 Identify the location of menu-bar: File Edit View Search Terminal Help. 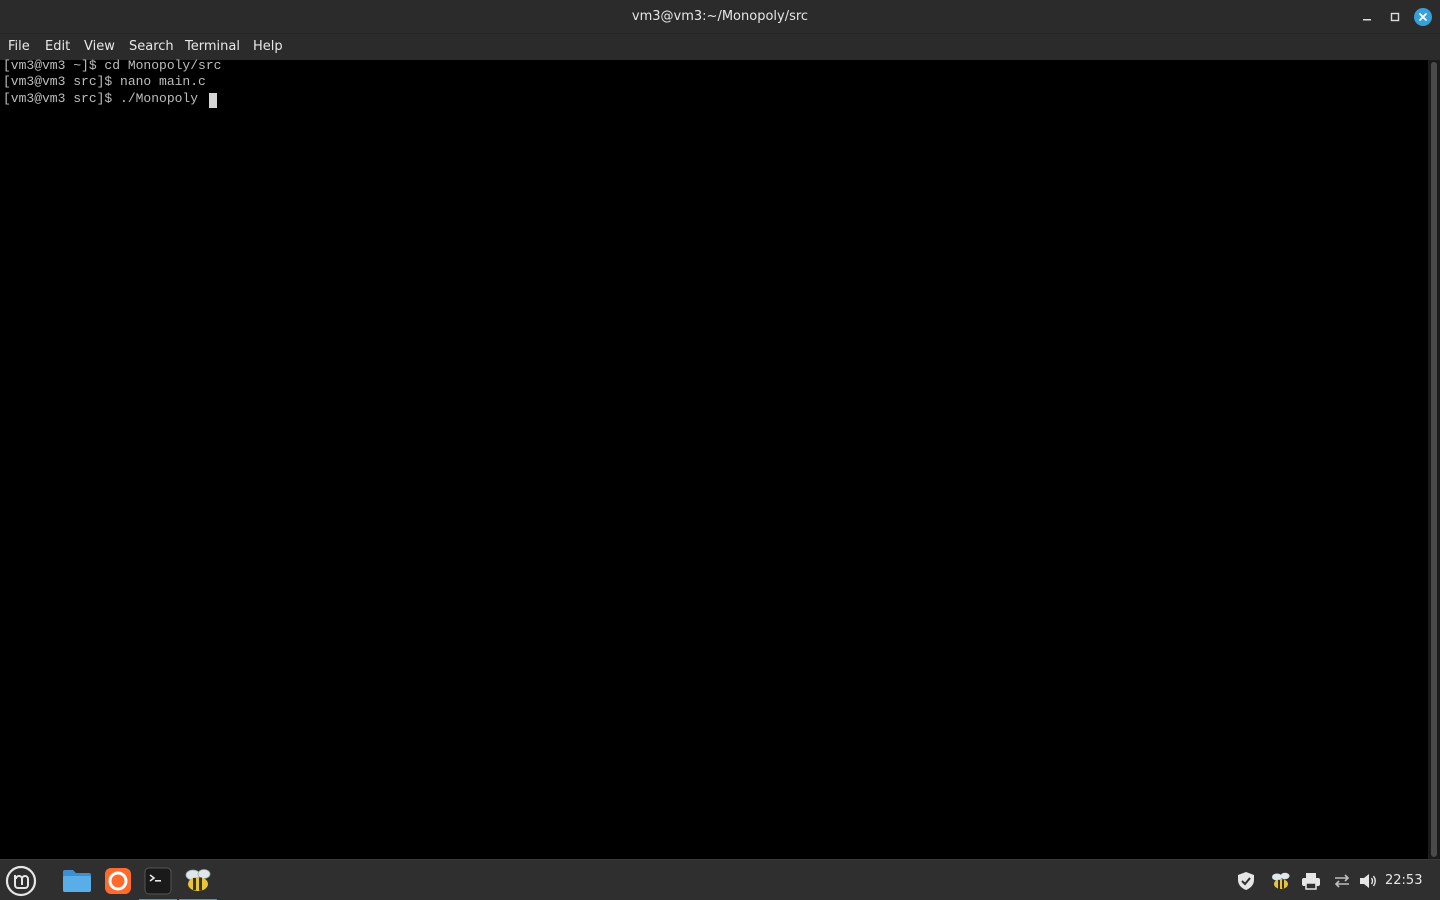
(720, 47).